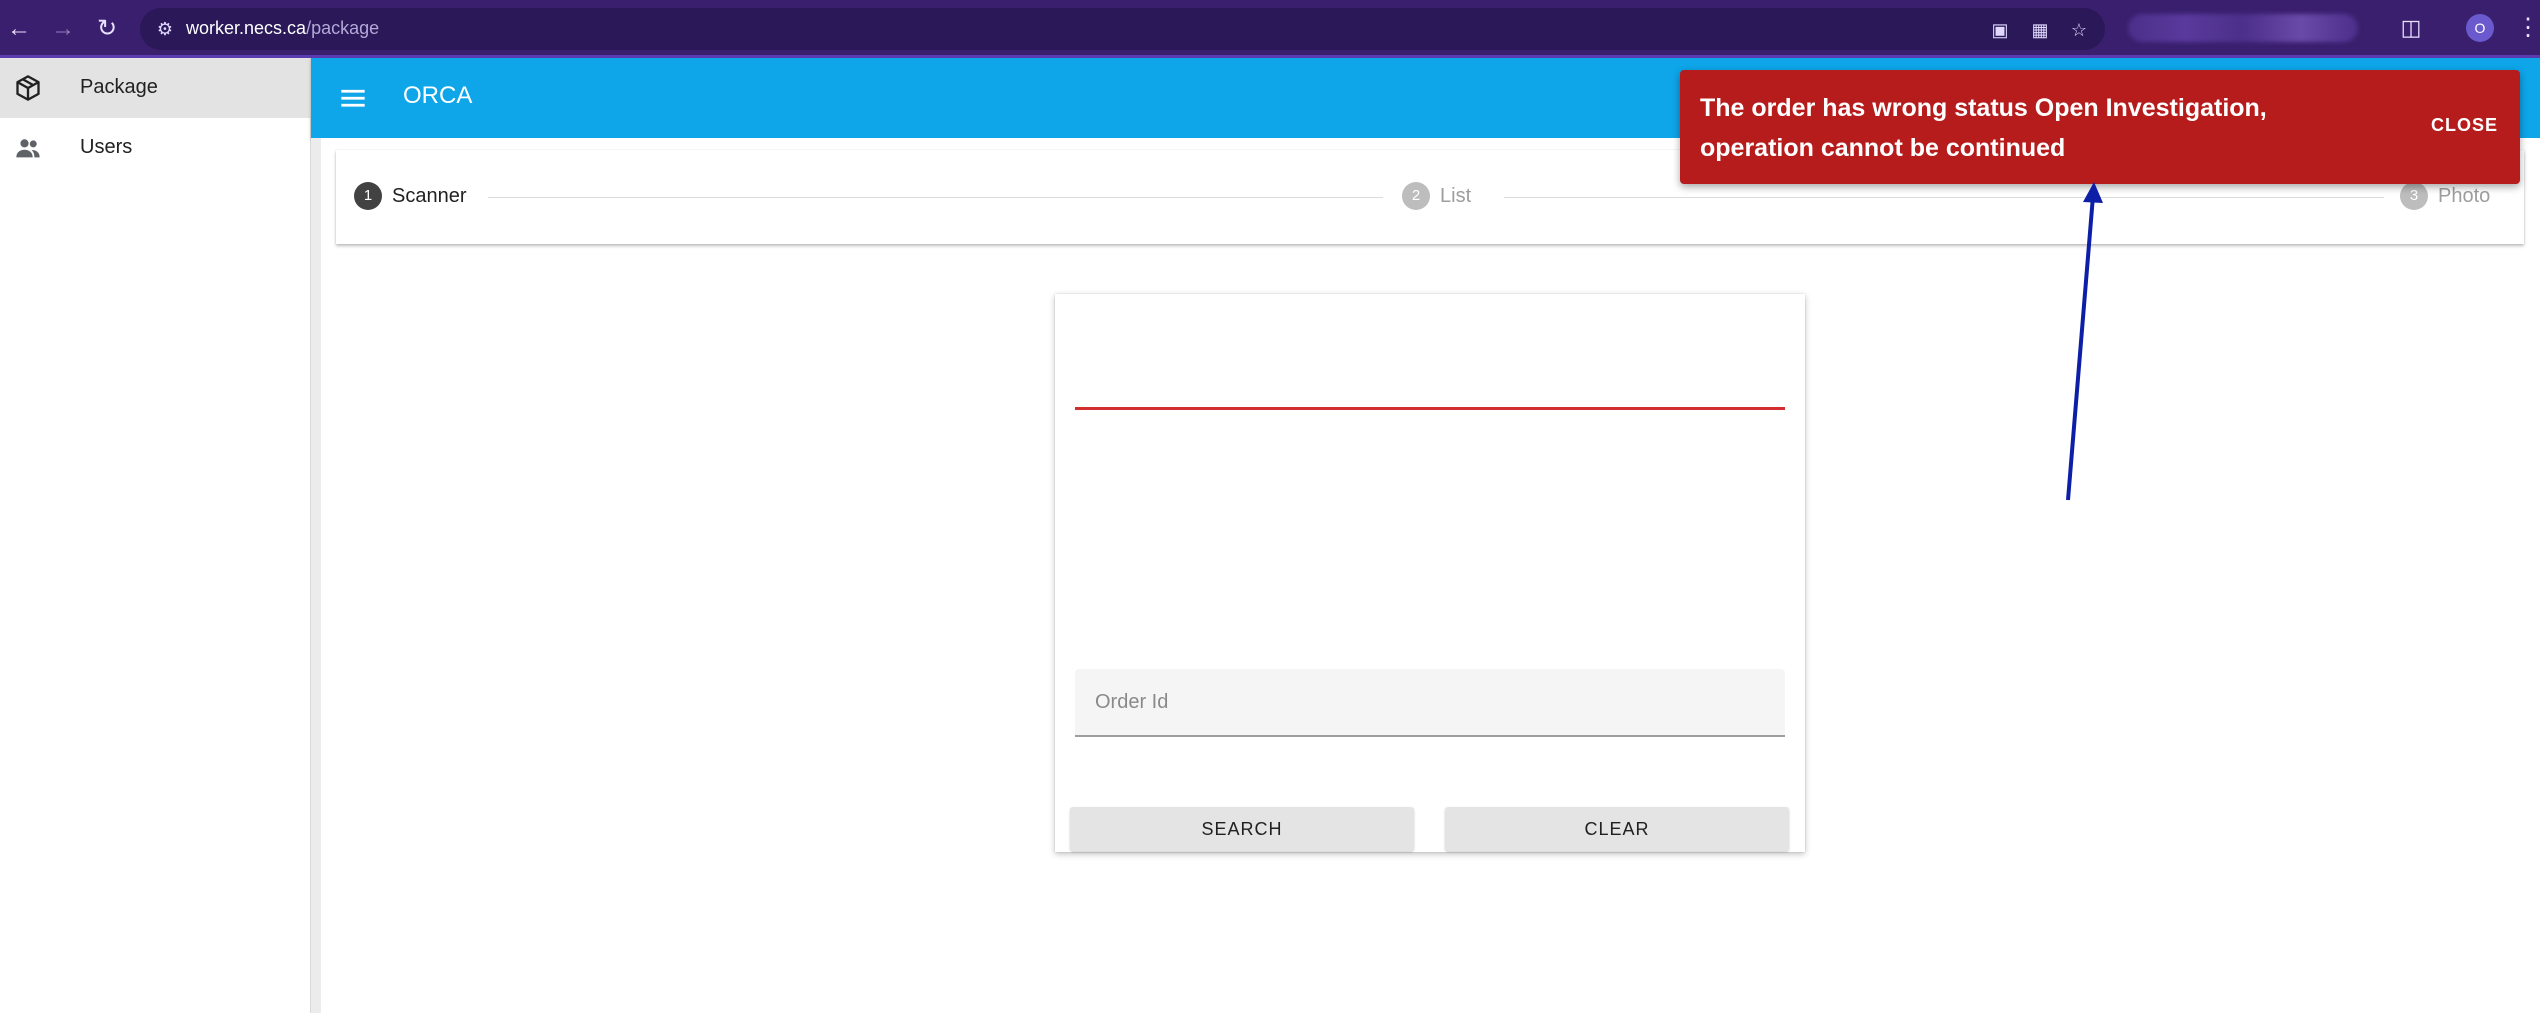 This screenshot has width=2540, height=1013. Describe the element at coordinates (106, 147) in the screenshot. I see `sidebar-item-label: Users` at that location.